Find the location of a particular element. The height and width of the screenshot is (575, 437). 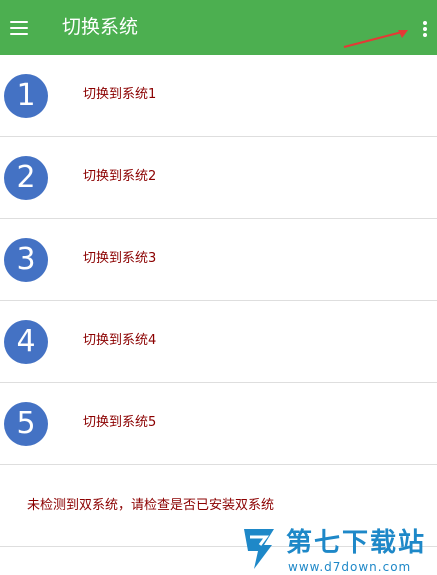

annotation-arrow-icon is located at coordinates (375, 39).